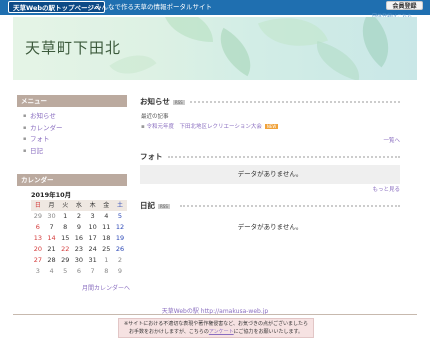  I want to click on calendar-week-row: 13 14 15 16 17 18 19, so click(79, 238).